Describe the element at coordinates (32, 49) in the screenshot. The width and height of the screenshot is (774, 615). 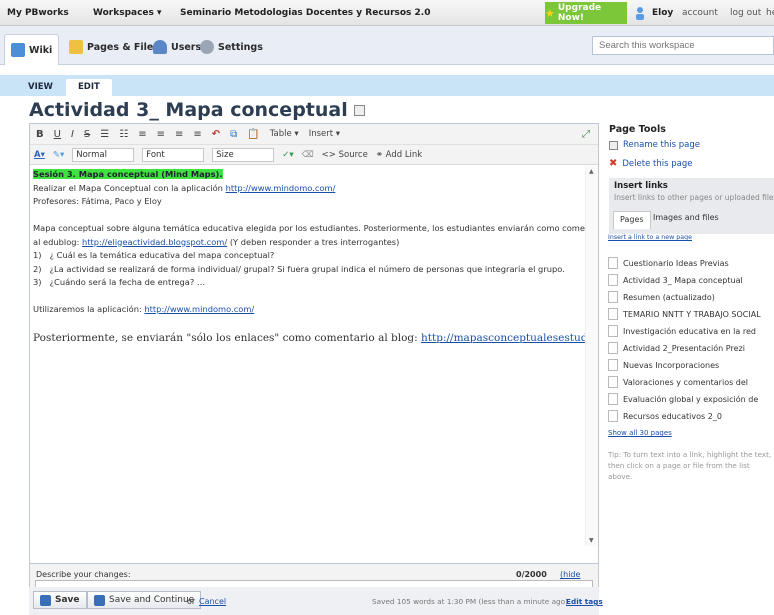
I see `tab-wiki: Wiki` at that location.